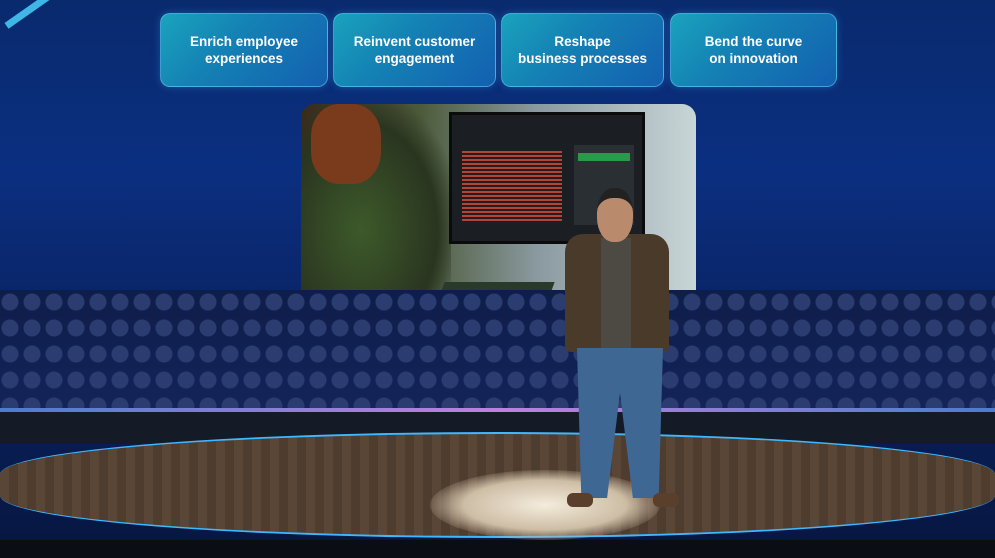 The image size is (995, 558). I want to click on presenter-shirt, so click(616, 293).